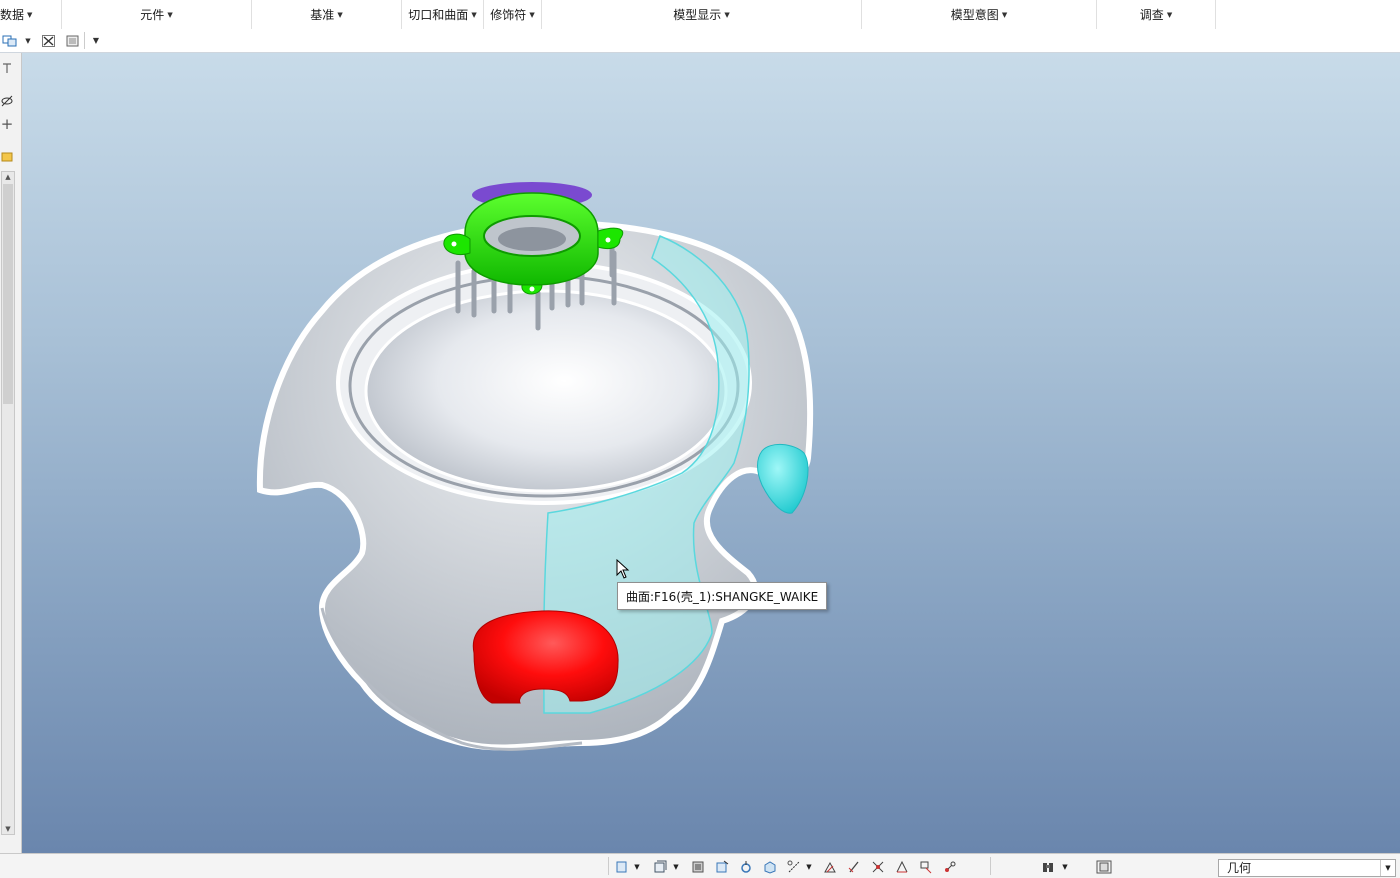  I want to click on ribbon-group-datum: 基准 ▼, so click(327, 14).